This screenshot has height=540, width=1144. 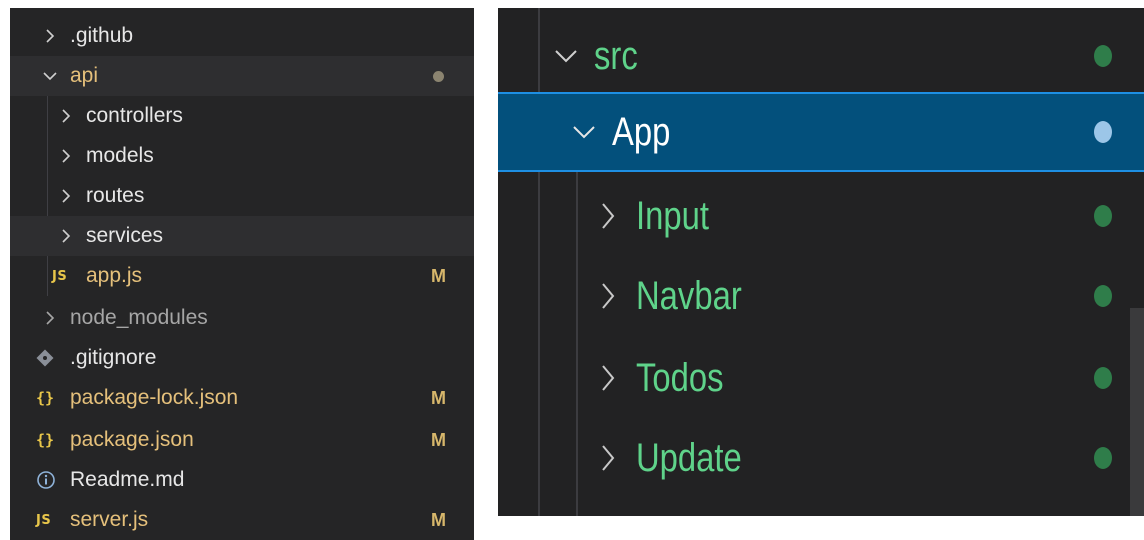 I want to click on tree-item-app-js: JS app.js M, so click(x=242, y=276).